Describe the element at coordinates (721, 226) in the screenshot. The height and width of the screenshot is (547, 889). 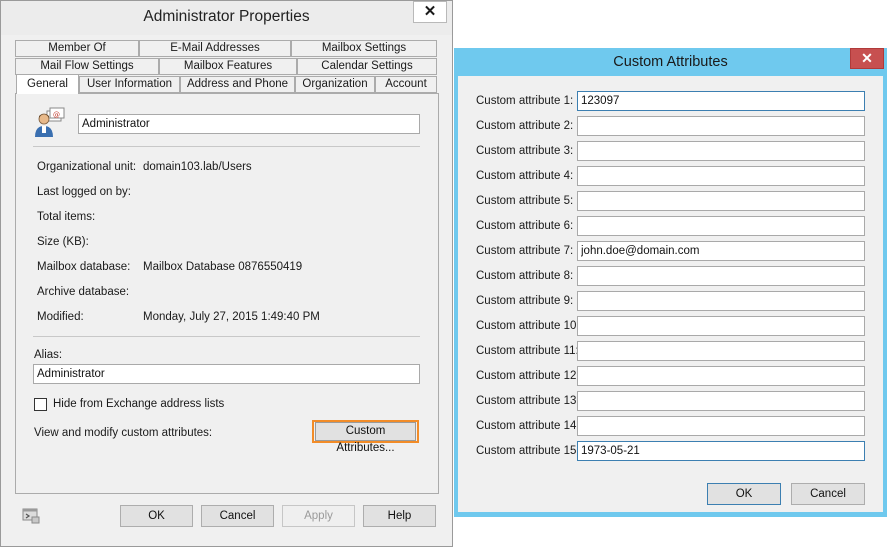
I see `custom-attribute-6-input` at that location.